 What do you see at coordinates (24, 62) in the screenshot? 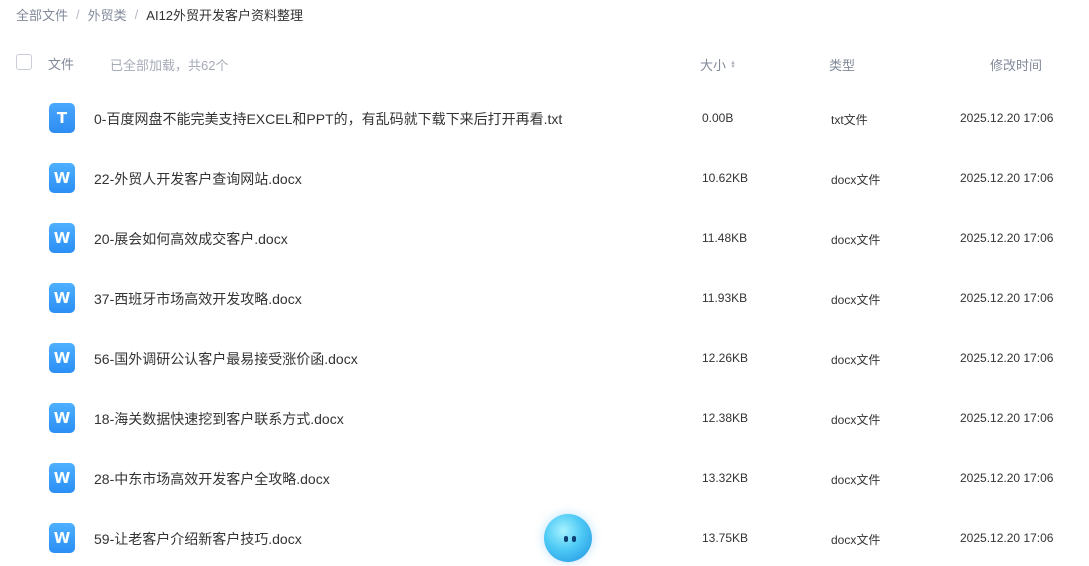
I see `select-all-checkbox` at bounding box center [24, 62].